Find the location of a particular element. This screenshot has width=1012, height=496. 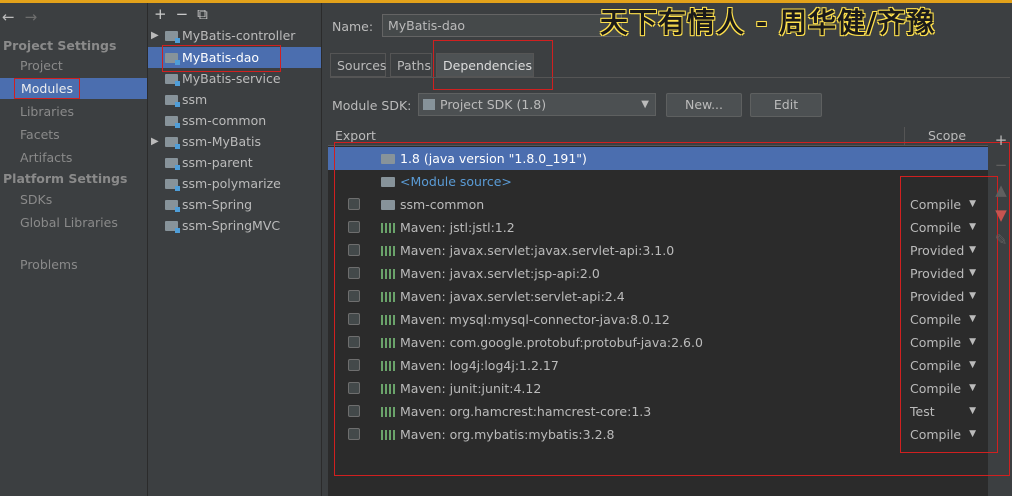

tree-item: MyBatis-service is located at coordinates (223, 78).